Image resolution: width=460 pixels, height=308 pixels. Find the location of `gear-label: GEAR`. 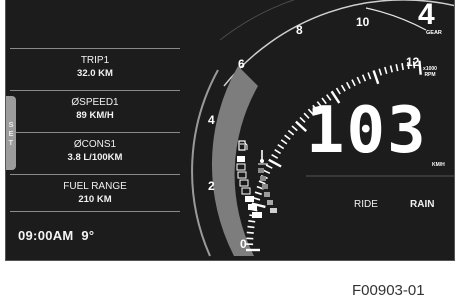

gear-label: GEAR is located at coordinates (434, 33).